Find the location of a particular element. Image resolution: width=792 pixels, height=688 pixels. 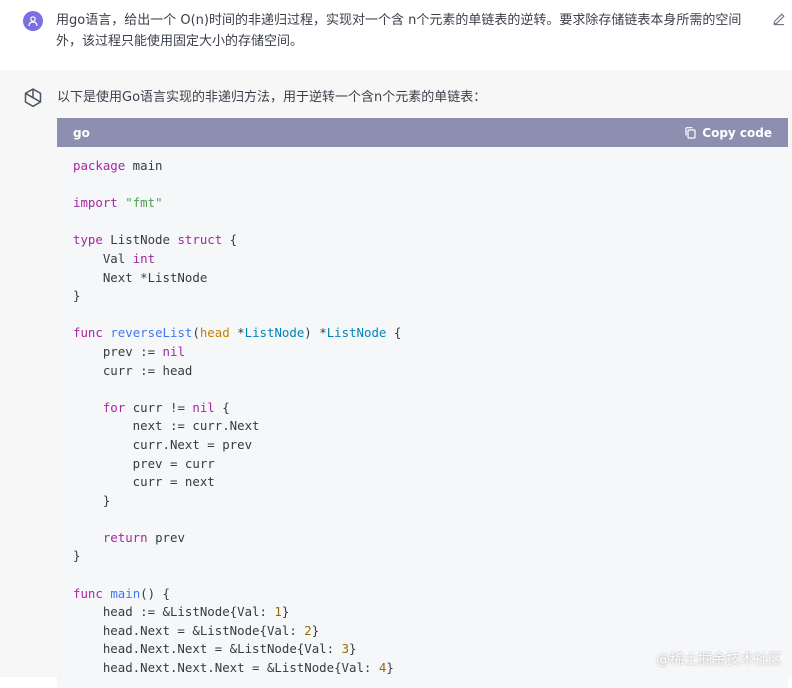

user-icon is located at coordinates (33, 21).